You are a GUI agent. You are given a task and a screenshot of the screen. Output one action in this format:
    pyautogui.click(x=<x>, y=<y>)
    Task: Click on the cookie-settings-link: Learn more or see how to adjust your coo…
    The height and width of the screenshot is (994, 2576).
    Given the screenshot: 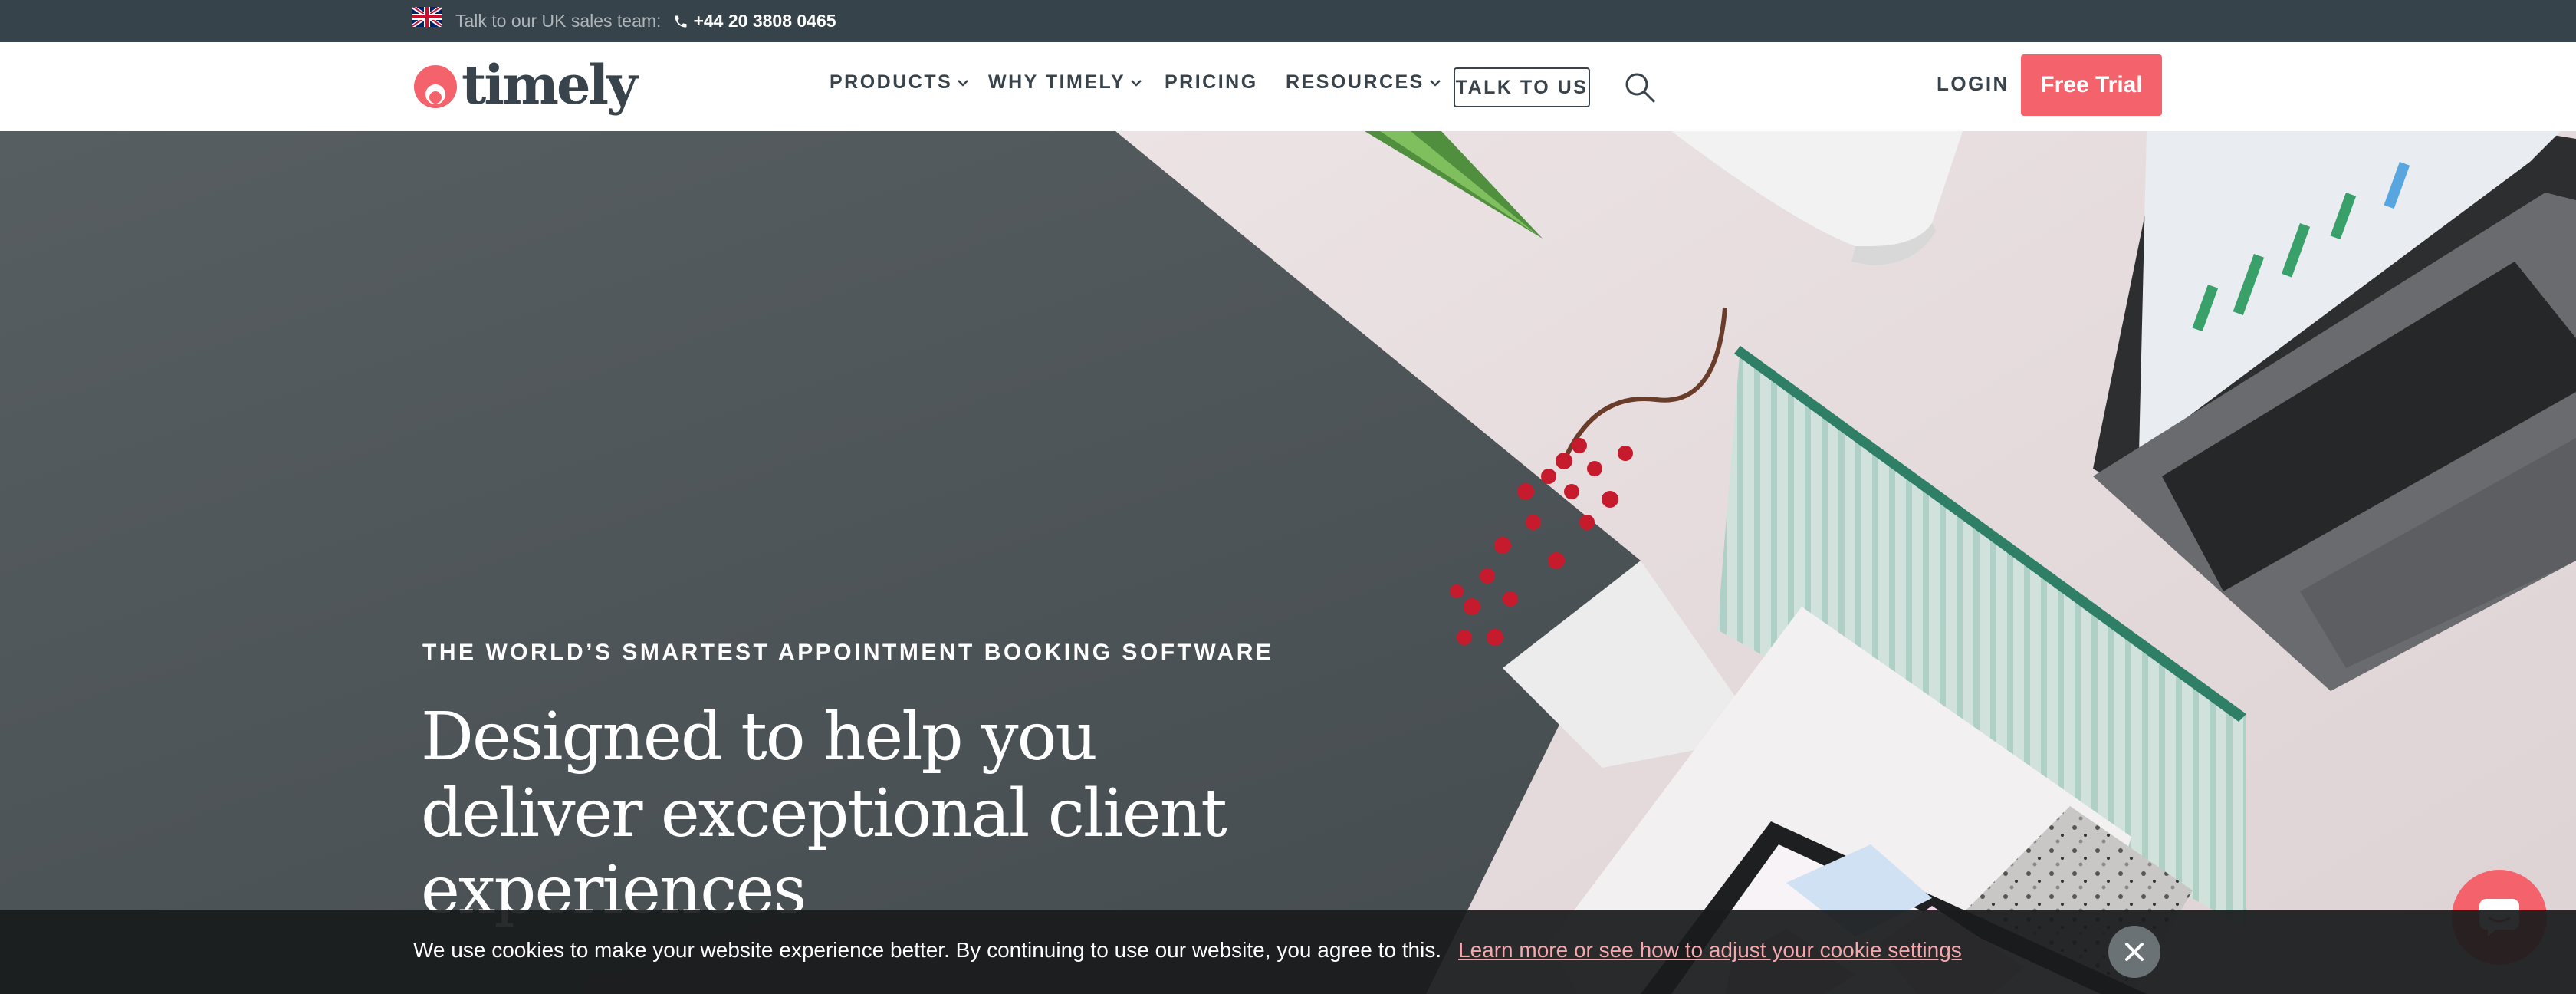 What is the action you would take?
    pyautogui.click(x=1710, y=951)
    